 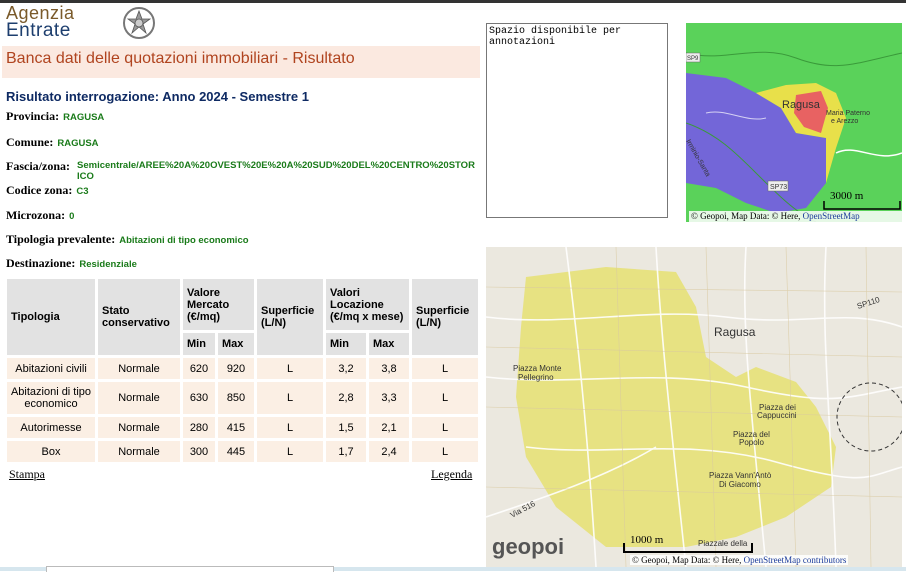 I want to click on tipologia-prevalente-value: Abitazioni di tipo economico, so click(x=184, y=240).